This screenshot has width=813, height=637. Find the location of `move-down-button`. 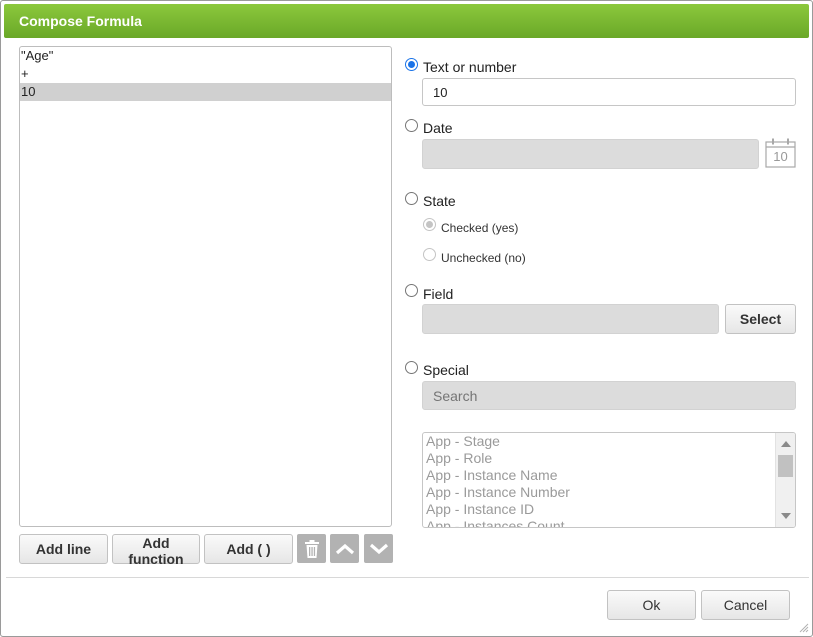

move-down-button is located at coordinates (378, 548).